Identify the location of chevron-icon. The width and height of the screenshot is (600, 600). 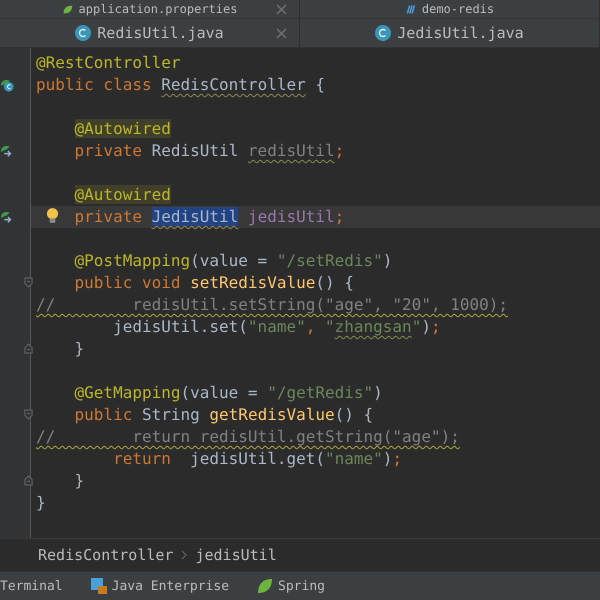
(184, 555).